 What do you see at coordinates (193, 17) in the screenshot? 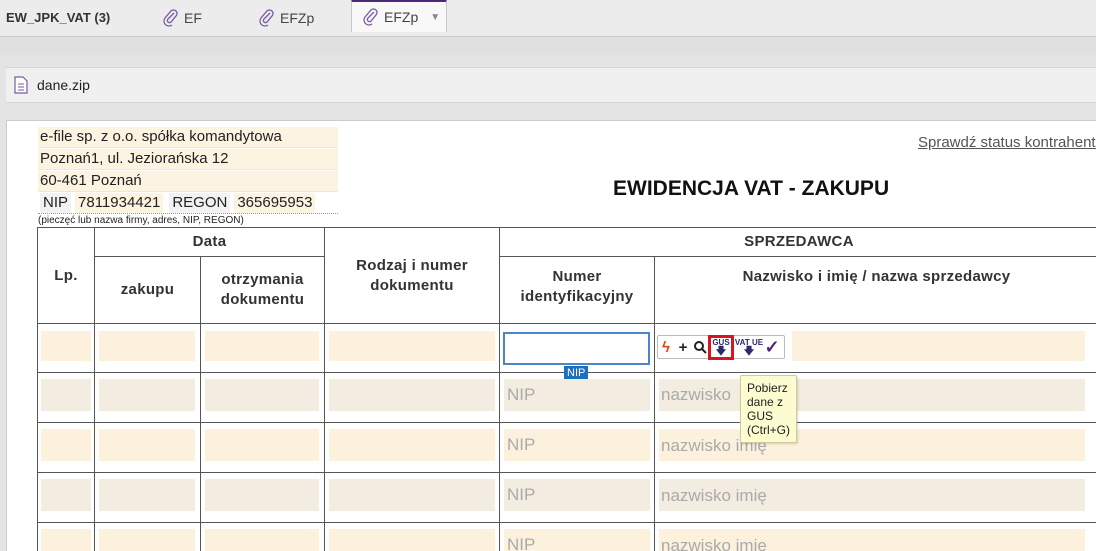
I see `tab-label: EF` at bounding box center [193, 17].